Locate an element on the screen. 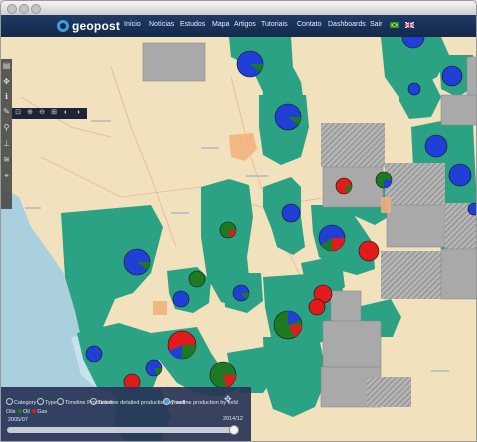  zoom-prev-icon: ◐ is located at coordinates (66, 113).